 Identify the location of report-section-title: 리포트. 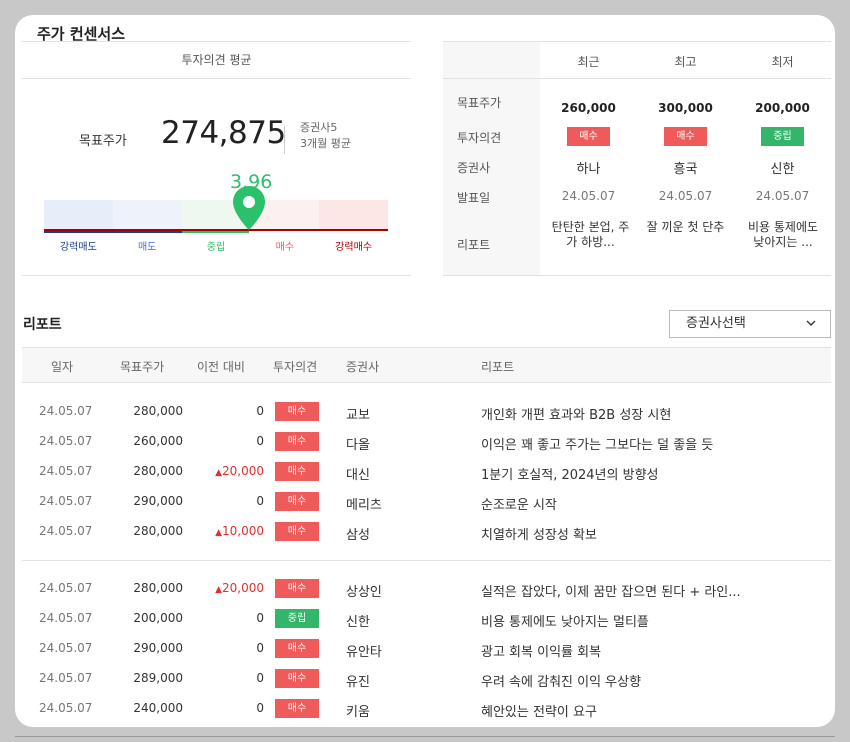
(42, 325).